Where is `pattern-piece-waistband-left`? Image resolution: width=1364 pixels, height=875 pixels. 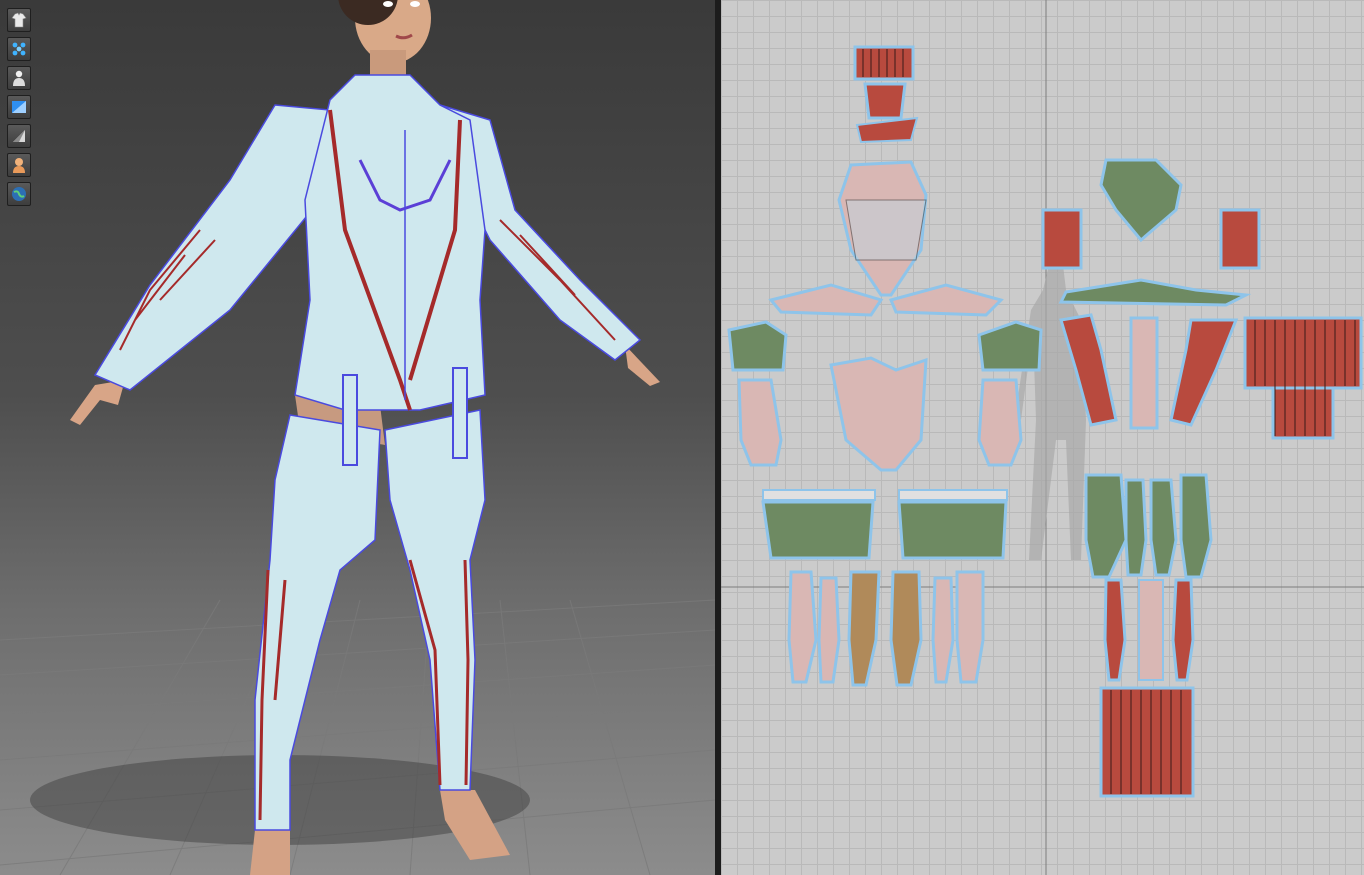
pattern-piece-waistband-left is located at coordinates (819, 495).